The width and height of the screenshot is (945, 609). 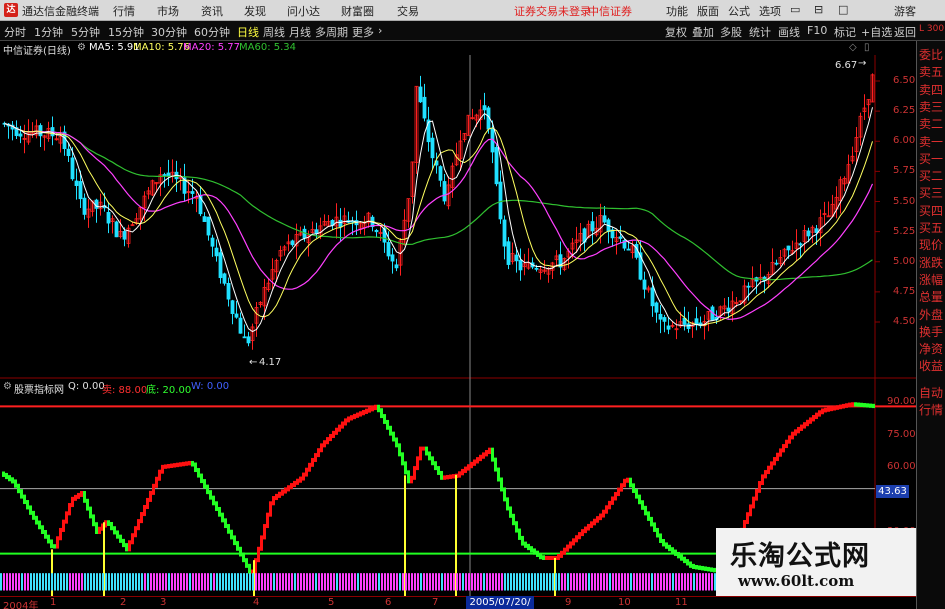 What do you see at coordinates (932, 55) in the screenshot?
I see `quote-field-label: 委比` at bounding box center [932, 55].